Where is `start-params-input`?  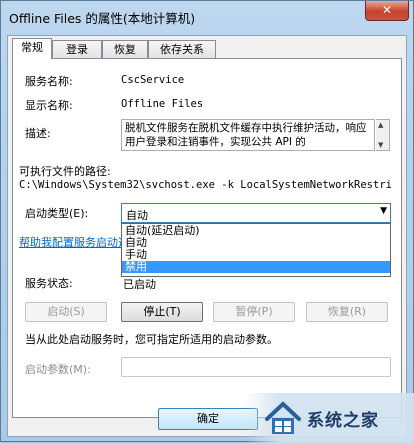
start-params-input is located at coordinates (256, 367).